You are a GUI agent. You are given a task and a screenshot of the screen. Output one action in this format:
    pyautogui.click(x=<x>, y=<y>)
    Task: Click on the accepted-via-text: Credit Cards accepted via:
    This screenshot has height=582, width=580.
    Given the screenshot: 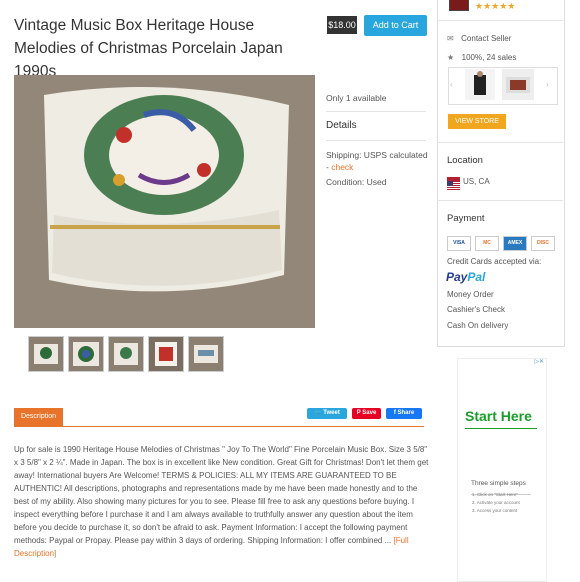 What is the action you would take?
    pyautogui.click(x=494, y=261)
    